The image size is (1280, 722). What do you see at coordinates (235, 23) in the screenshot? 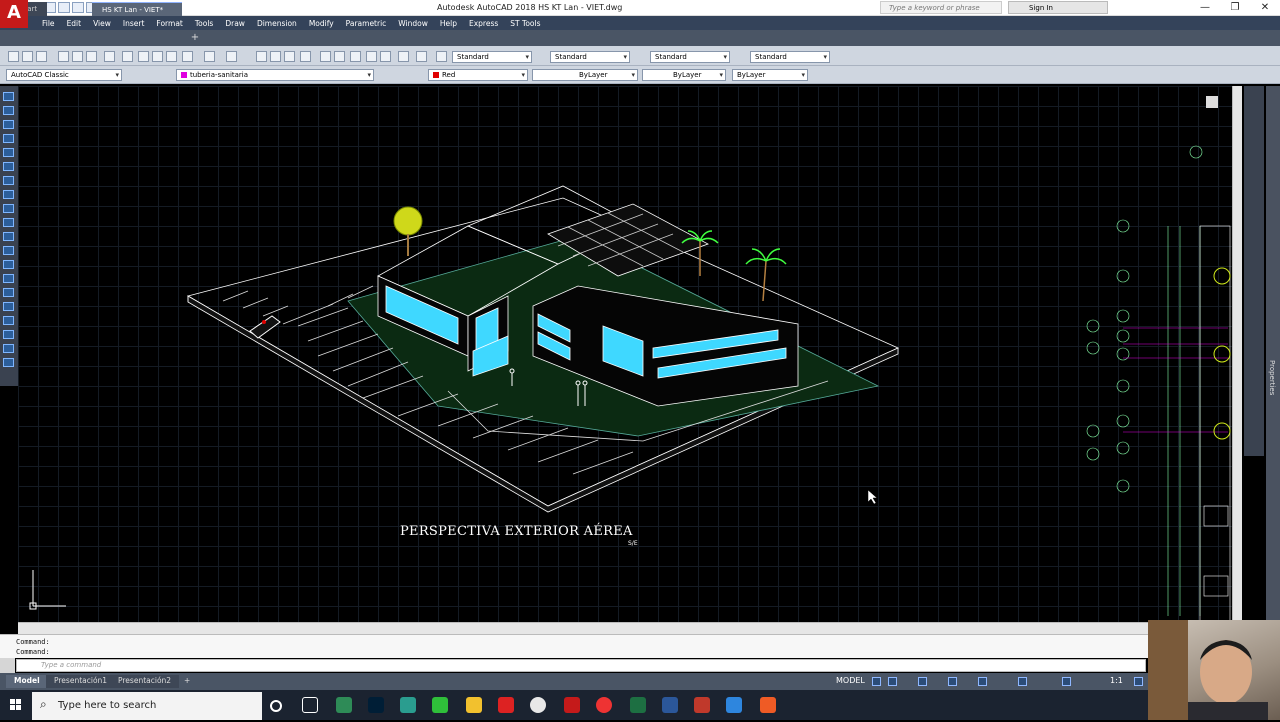
I see `menu-draw: Draw` at bounding box center [235, 23].